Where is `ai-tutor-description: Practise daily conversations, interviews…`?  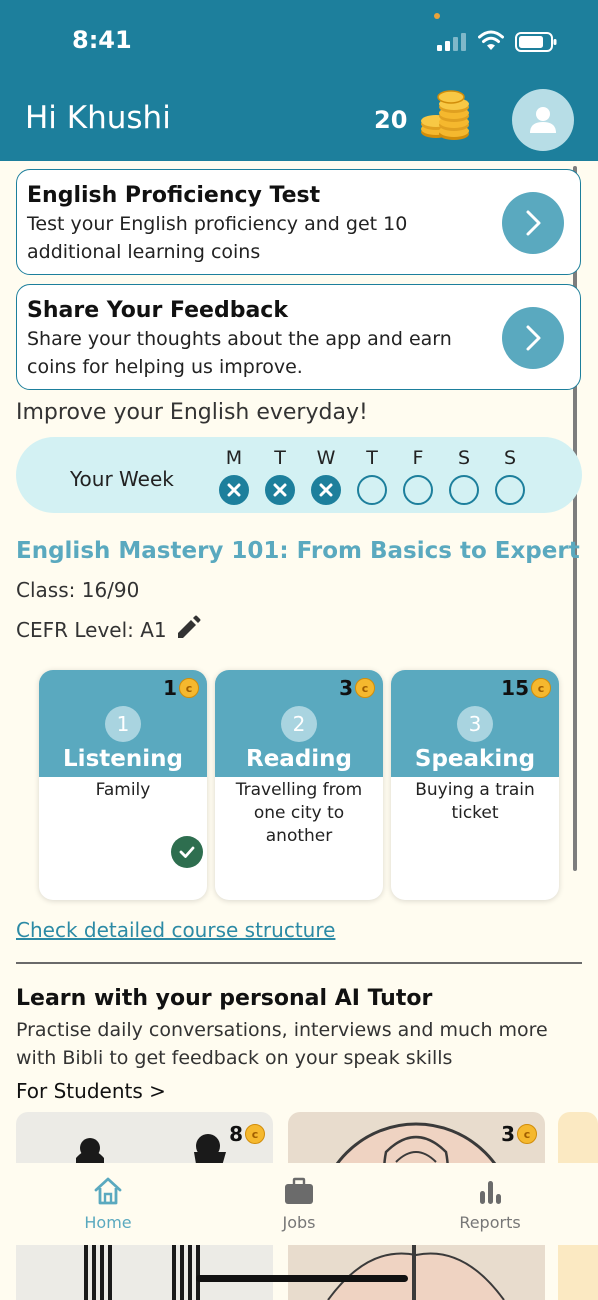
ai-tutor-description: Practise daily conversations, interviews… is located at coordinates (282, 1044).